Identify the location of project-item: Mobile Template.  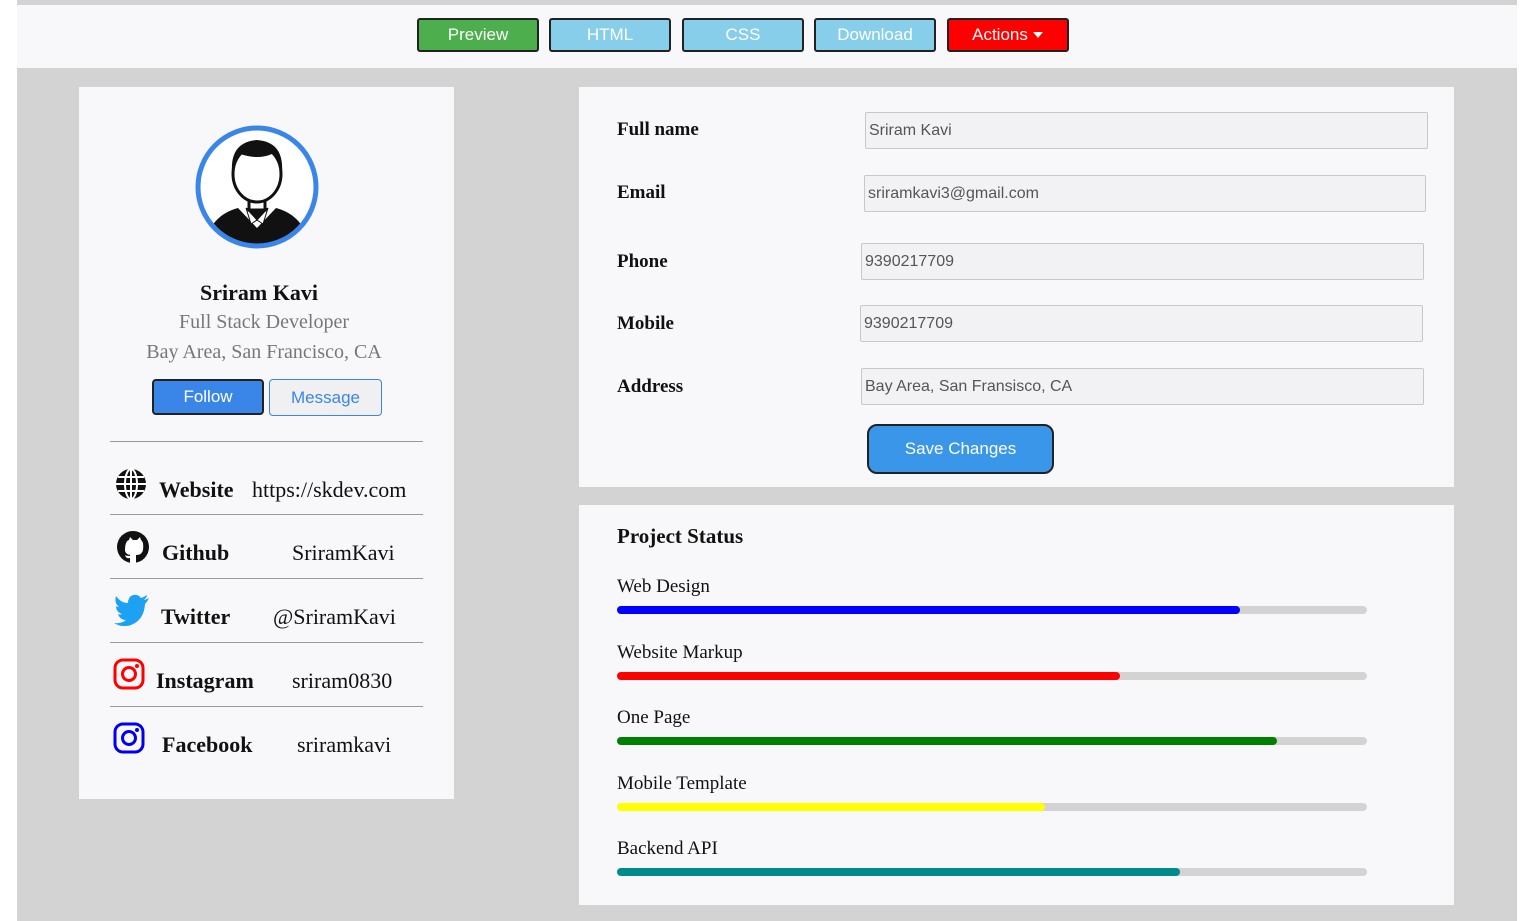
(992, 792).